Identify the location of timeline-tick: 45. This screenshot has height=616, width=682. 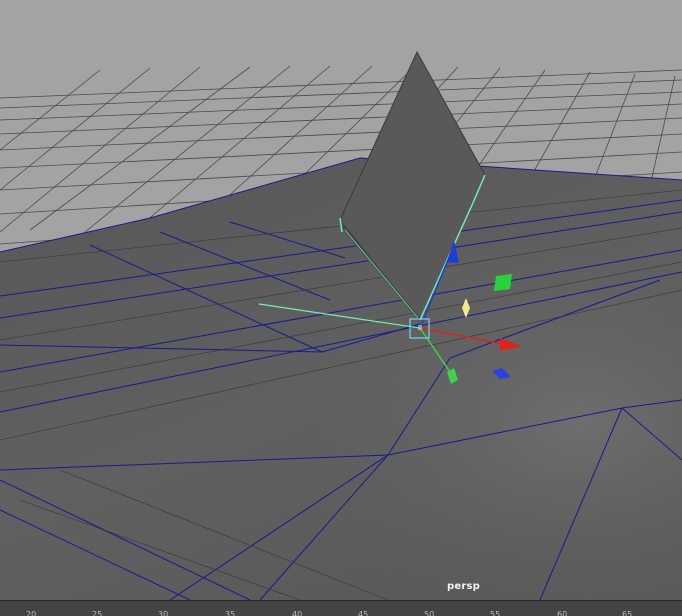
(363, 613).